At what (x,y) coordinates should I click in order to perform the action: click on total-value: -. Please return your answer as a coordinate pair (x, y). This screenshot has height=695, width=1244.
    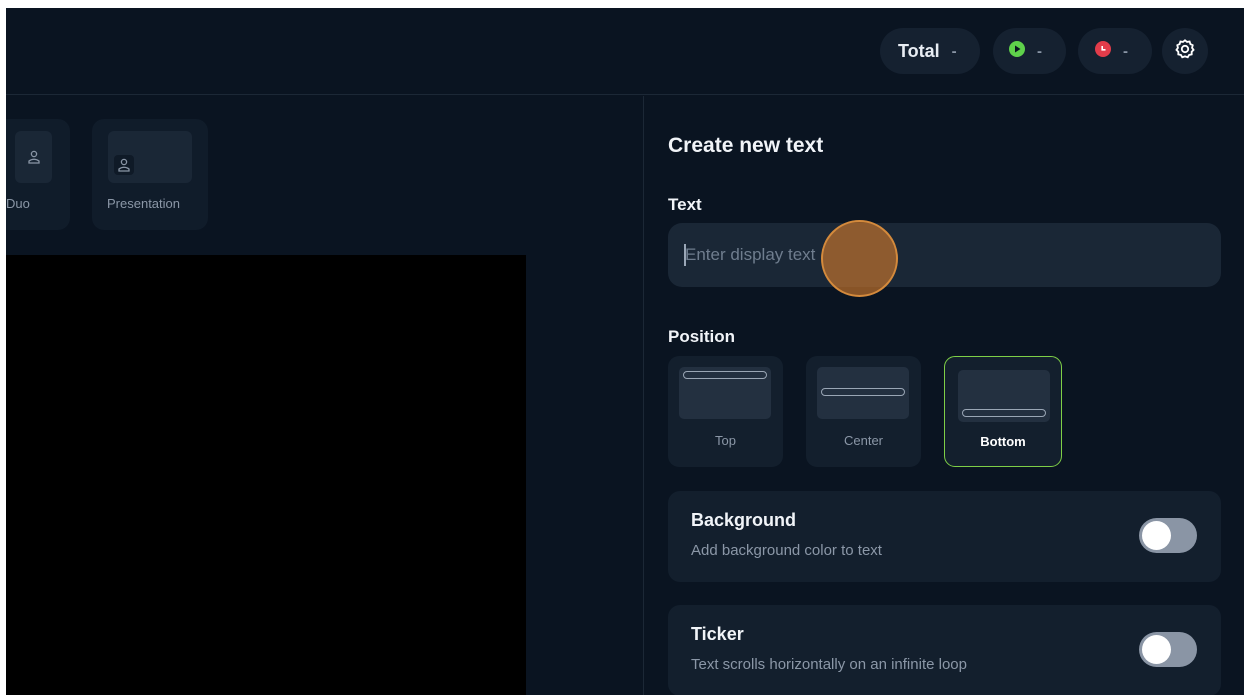
    Looking at the image, I should click on (954, 51).